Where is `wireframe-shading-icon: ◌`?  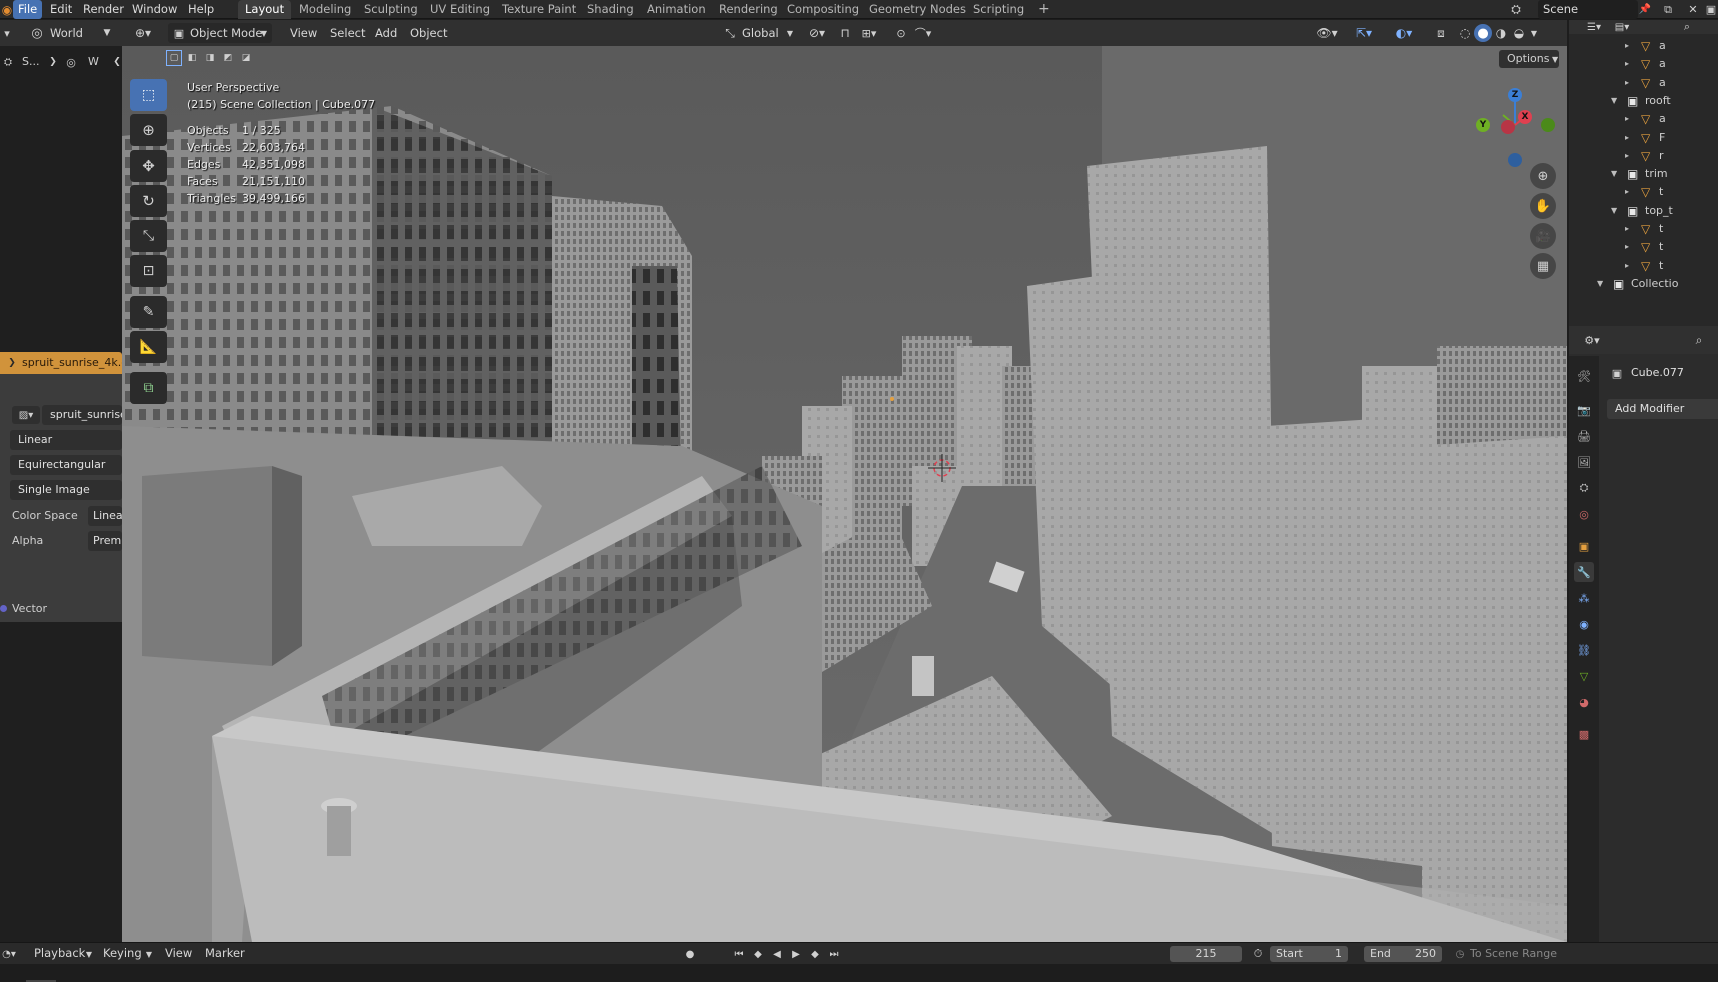 wireframe-shading-icon: ◌ is located at coordinates (1465, 33).